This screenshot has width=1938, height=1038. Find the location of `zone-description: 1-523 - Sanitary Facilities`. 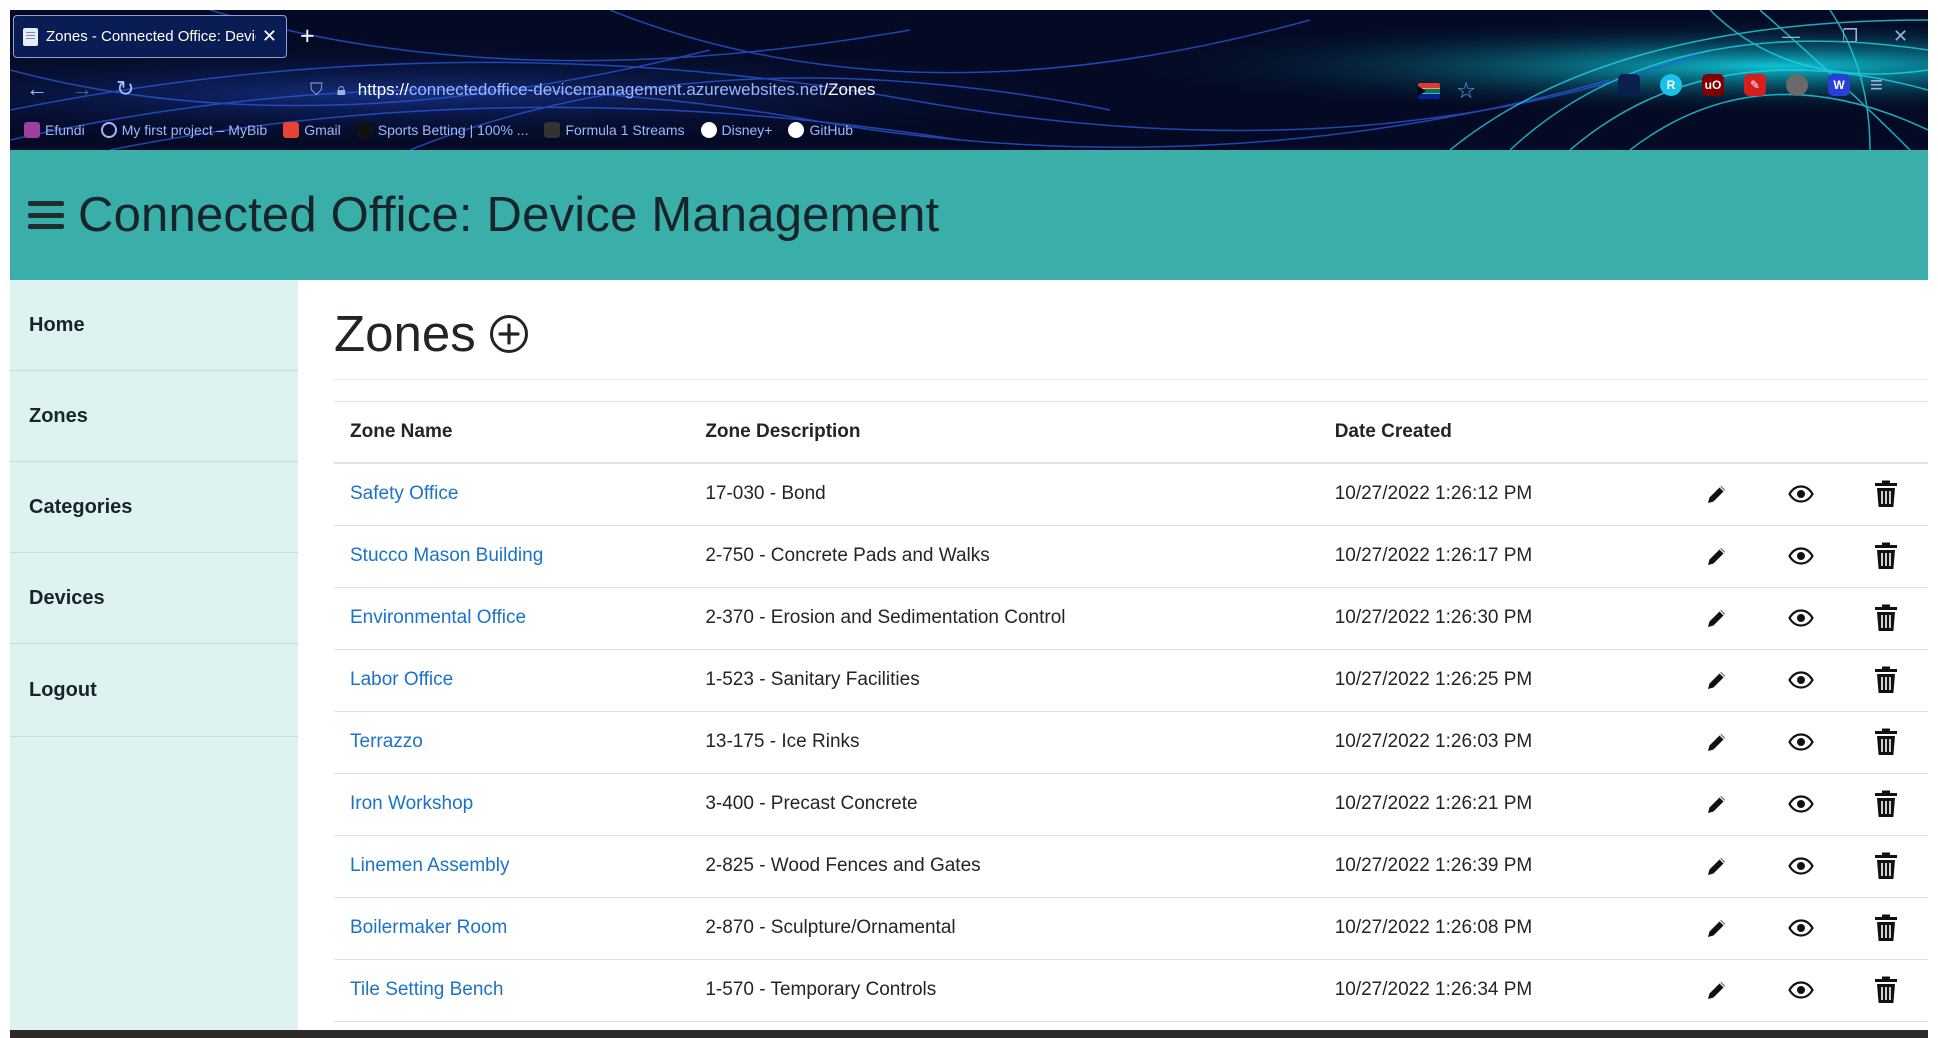

zone-description: 1-523 - Sanitary Facilities is located at coordinates (1004, 680).